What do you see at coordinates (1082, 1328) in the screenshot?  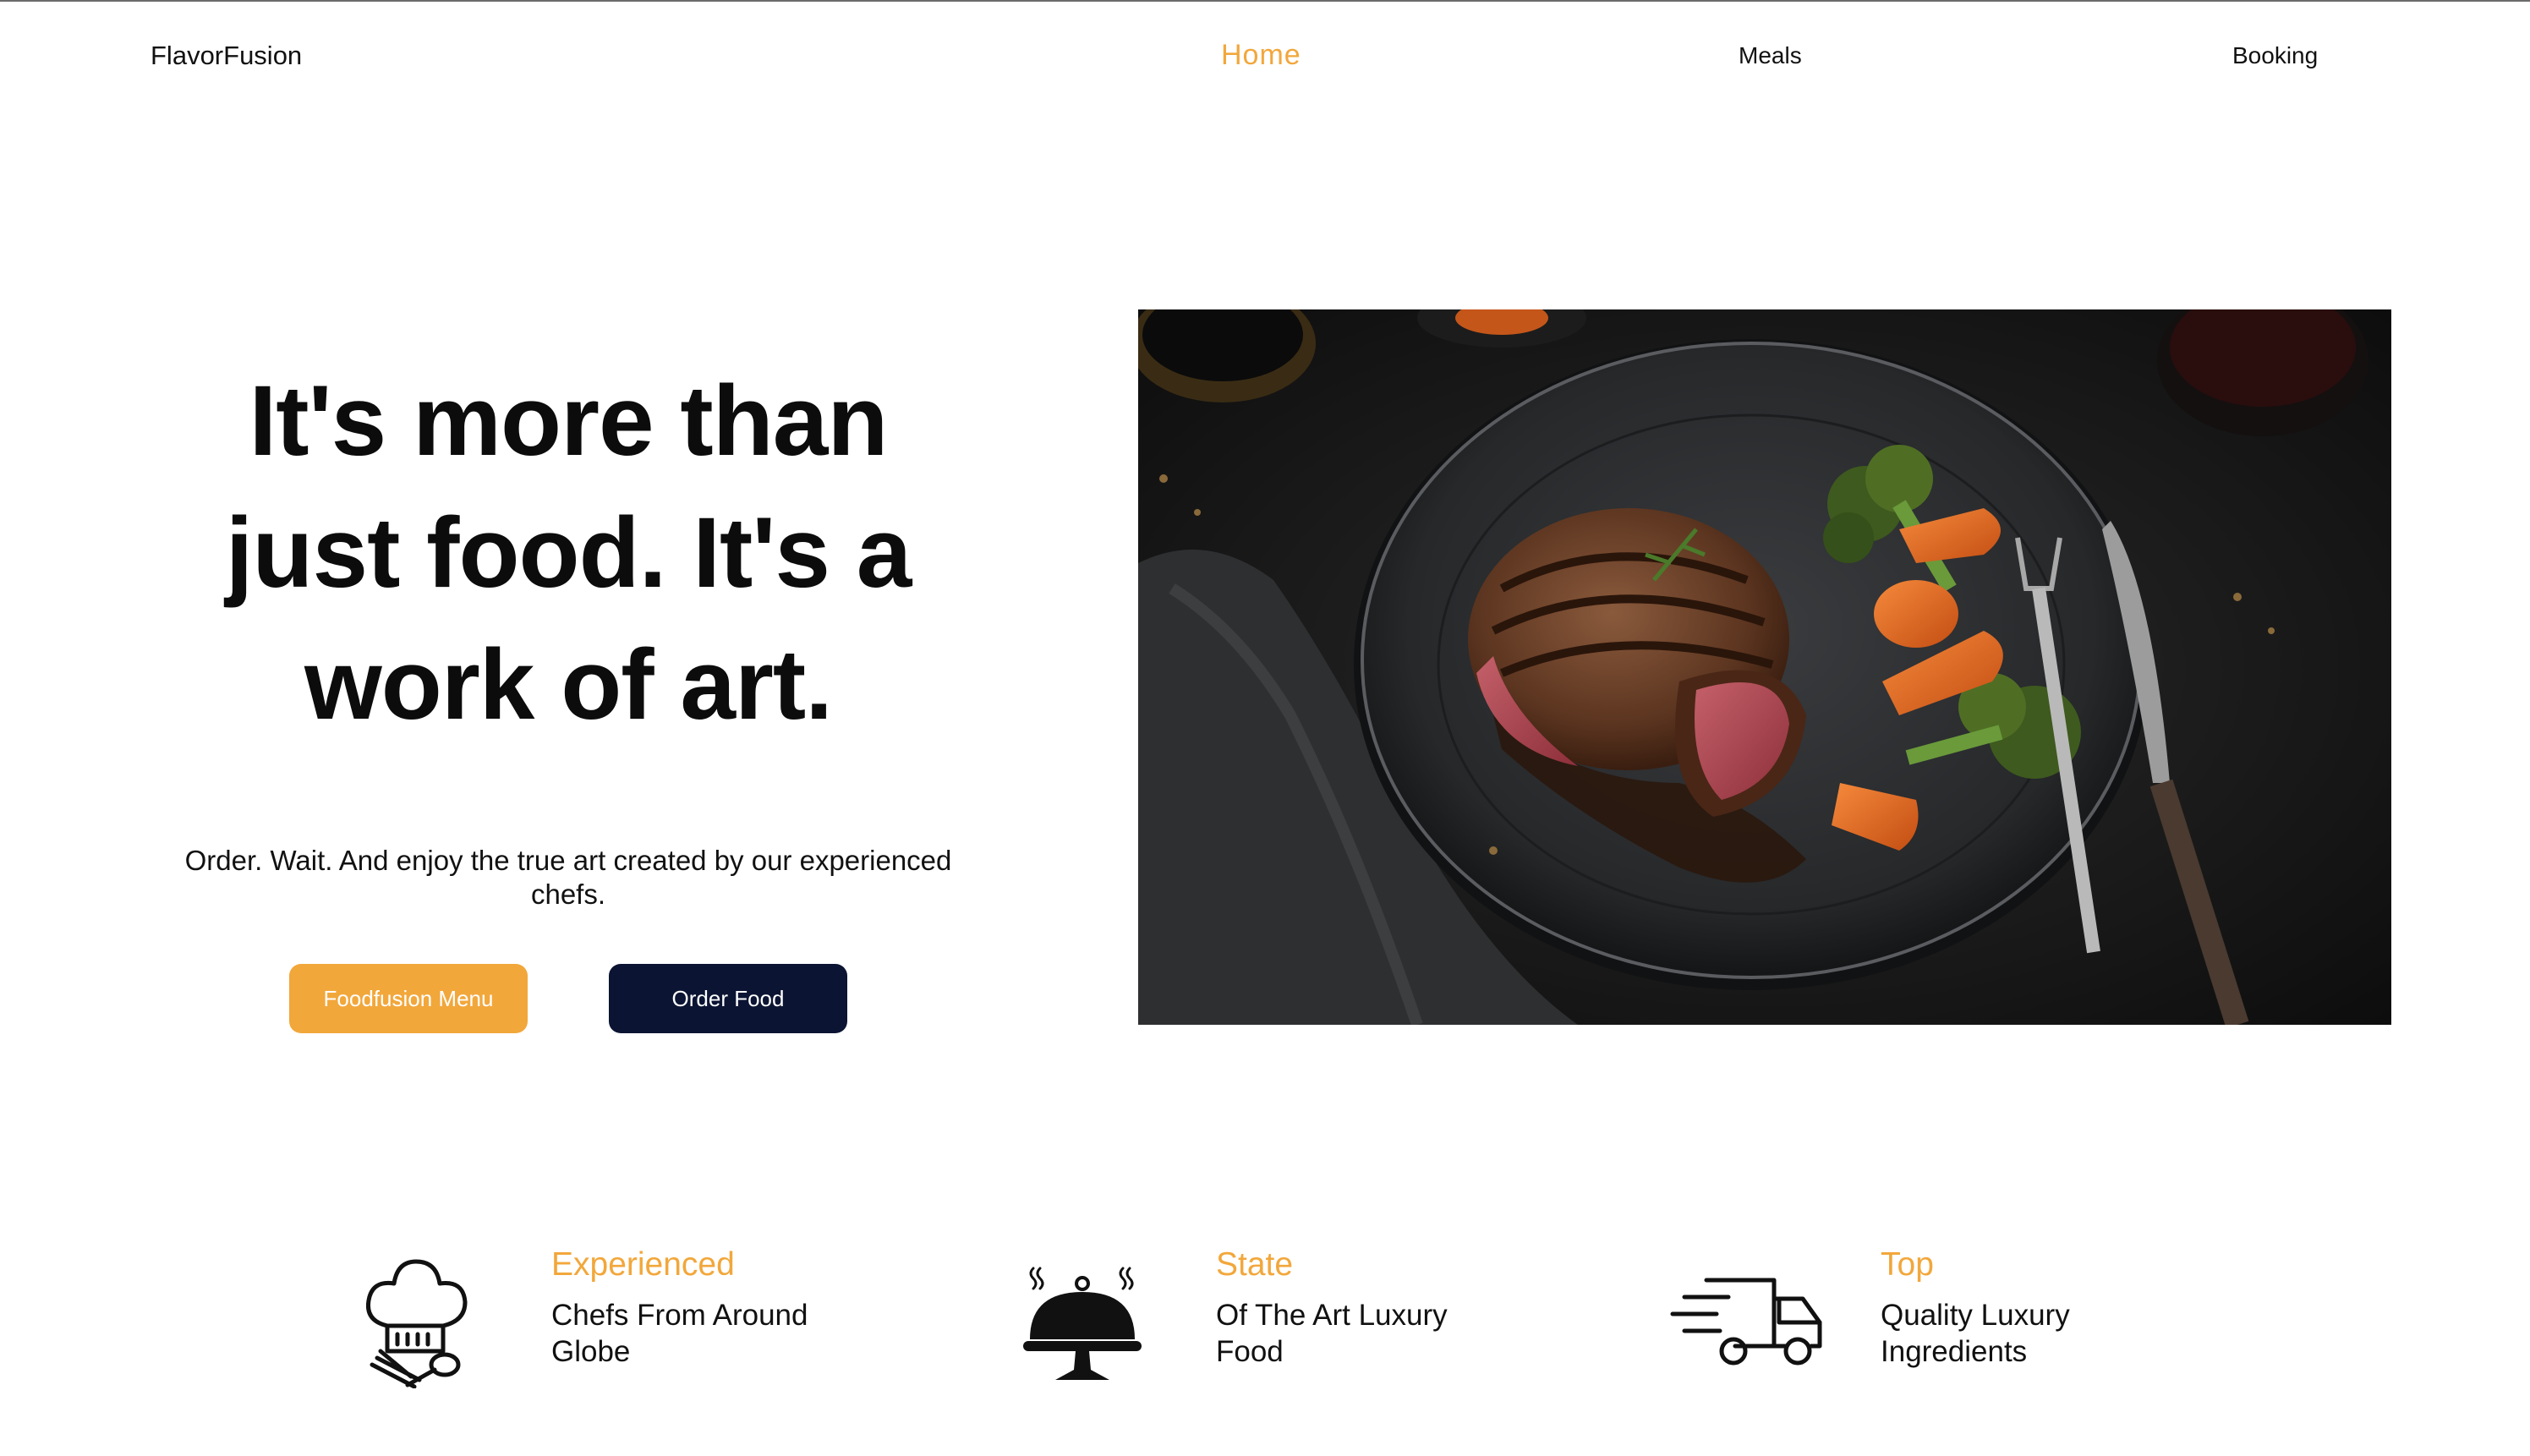 I see `cloche-icon` at bounding box center [1082, 1328].